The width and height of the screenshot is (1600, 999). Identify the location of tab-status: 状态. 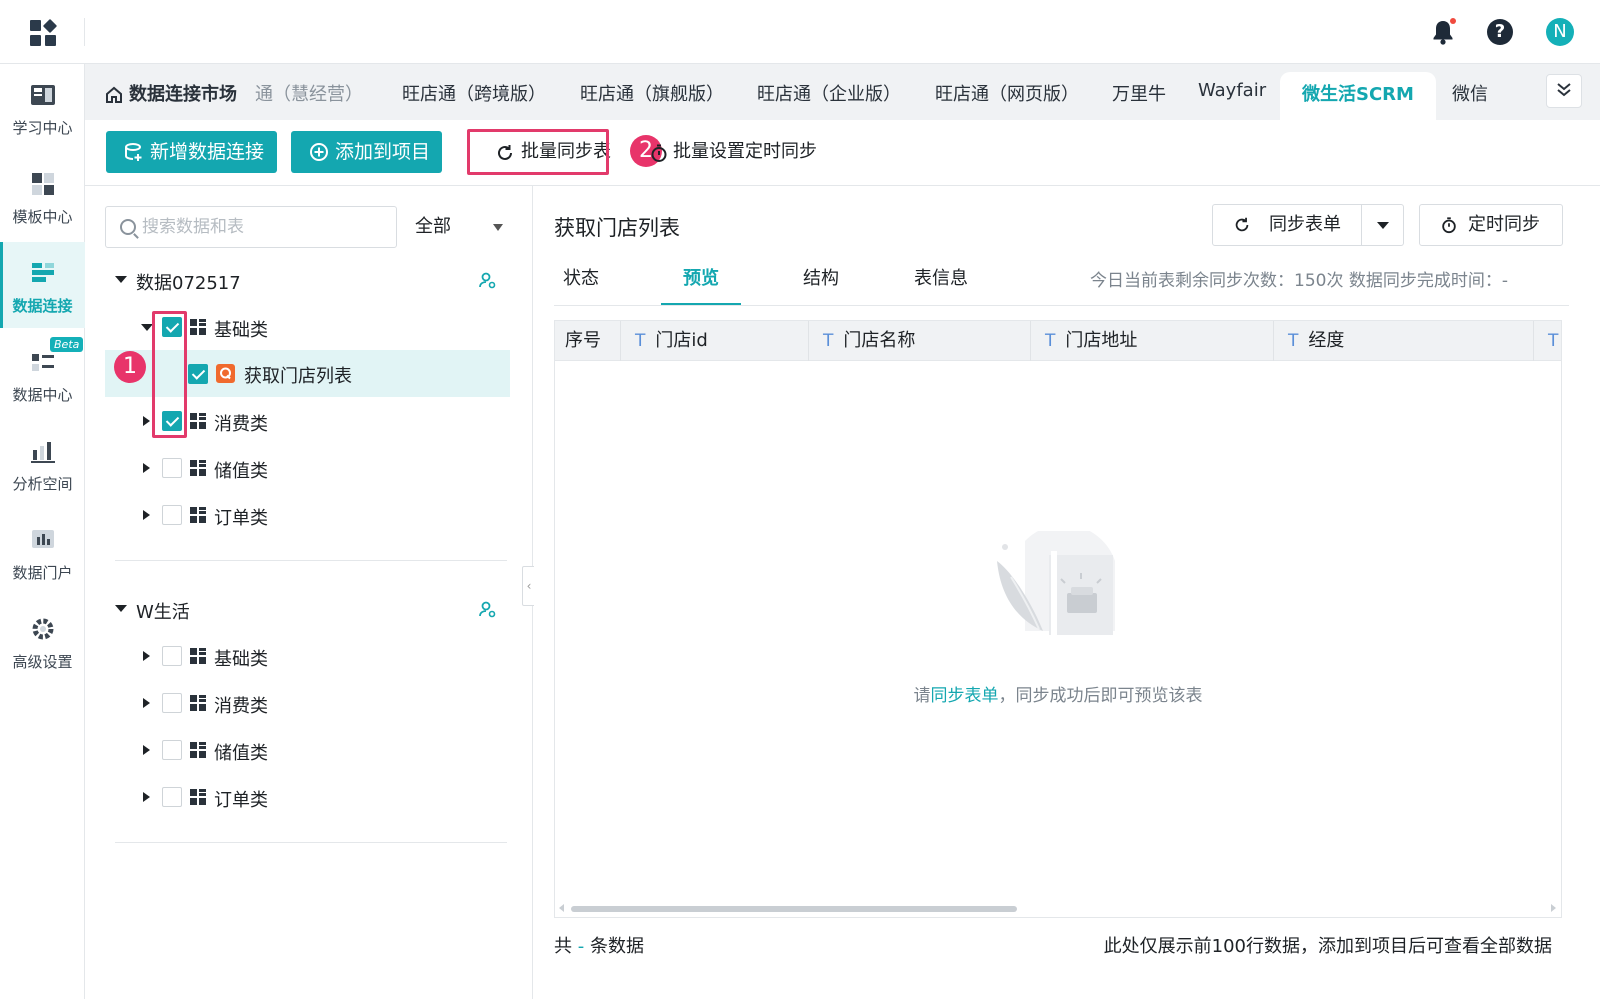
(581, 285).